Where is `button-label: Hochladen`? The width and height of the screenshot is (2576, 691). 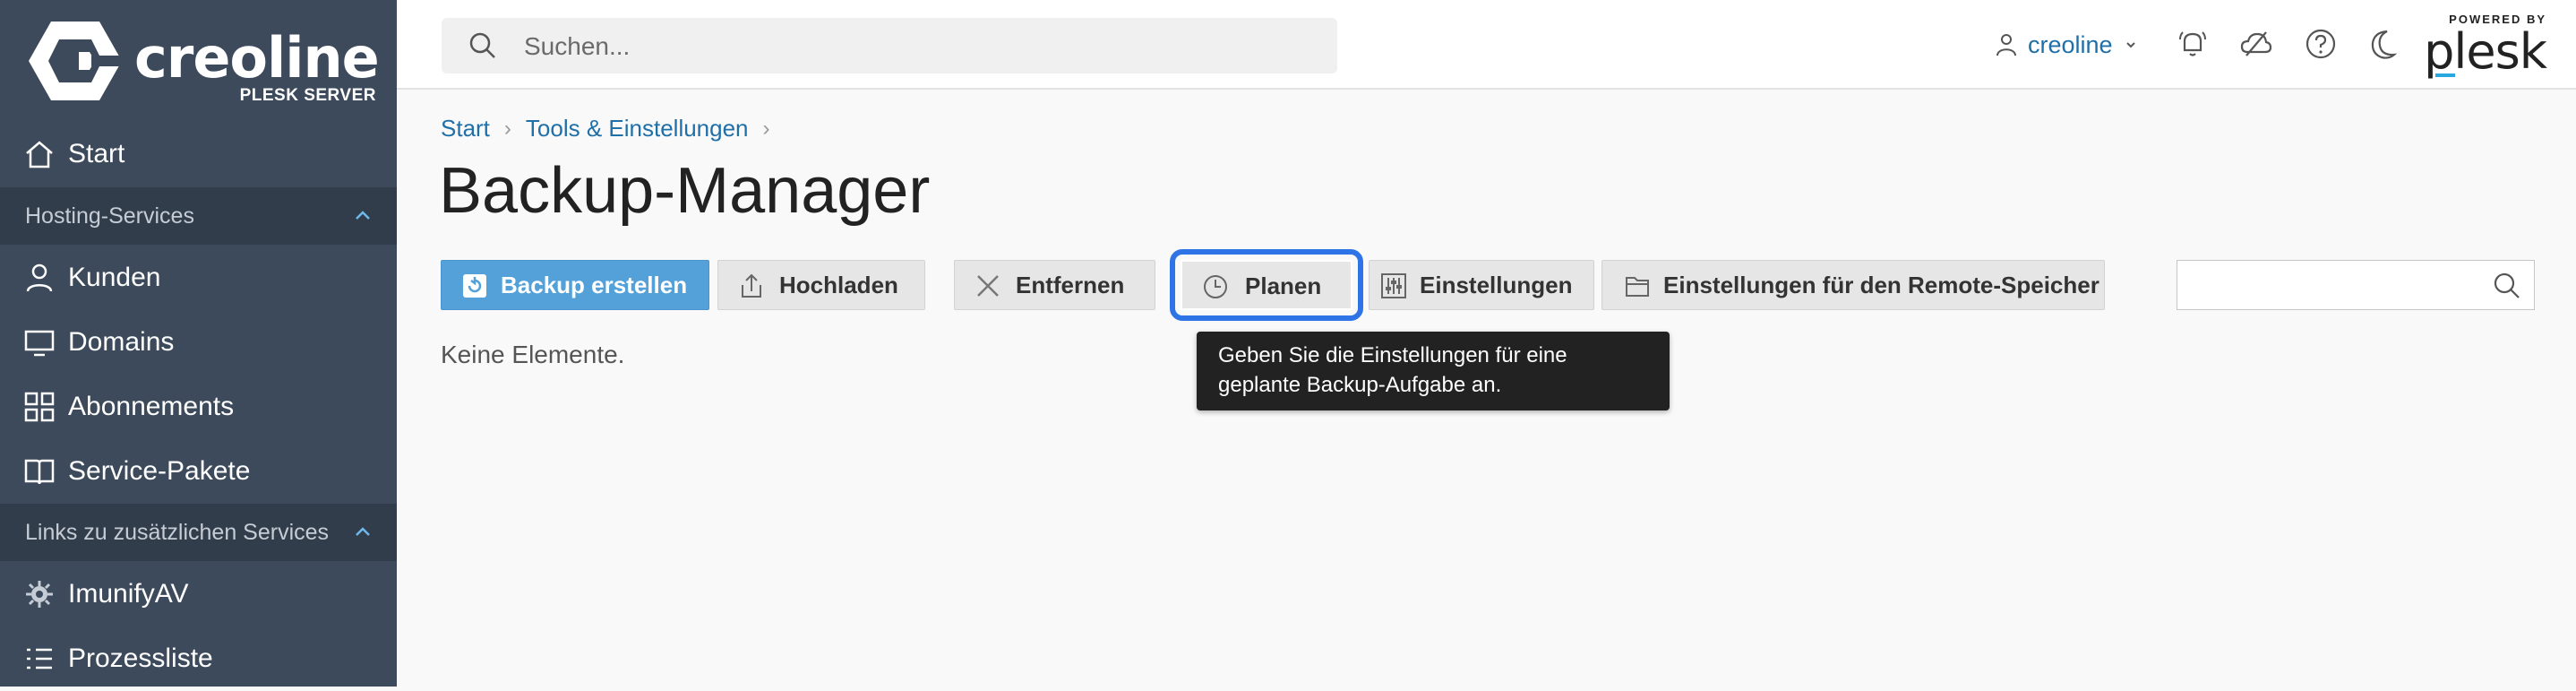
button-label: Hochladen is located at coordinates (838, 285).